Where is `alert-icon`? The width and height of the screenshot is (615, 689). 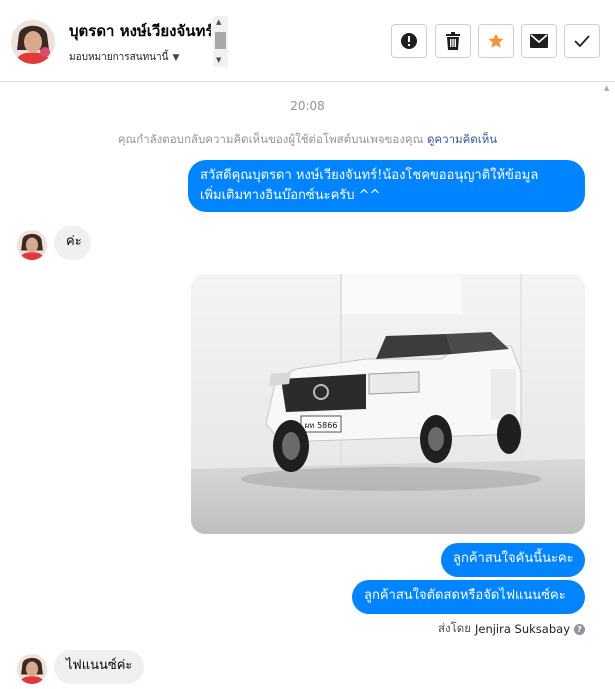 alert-icon is located at coordinates (409, 41).